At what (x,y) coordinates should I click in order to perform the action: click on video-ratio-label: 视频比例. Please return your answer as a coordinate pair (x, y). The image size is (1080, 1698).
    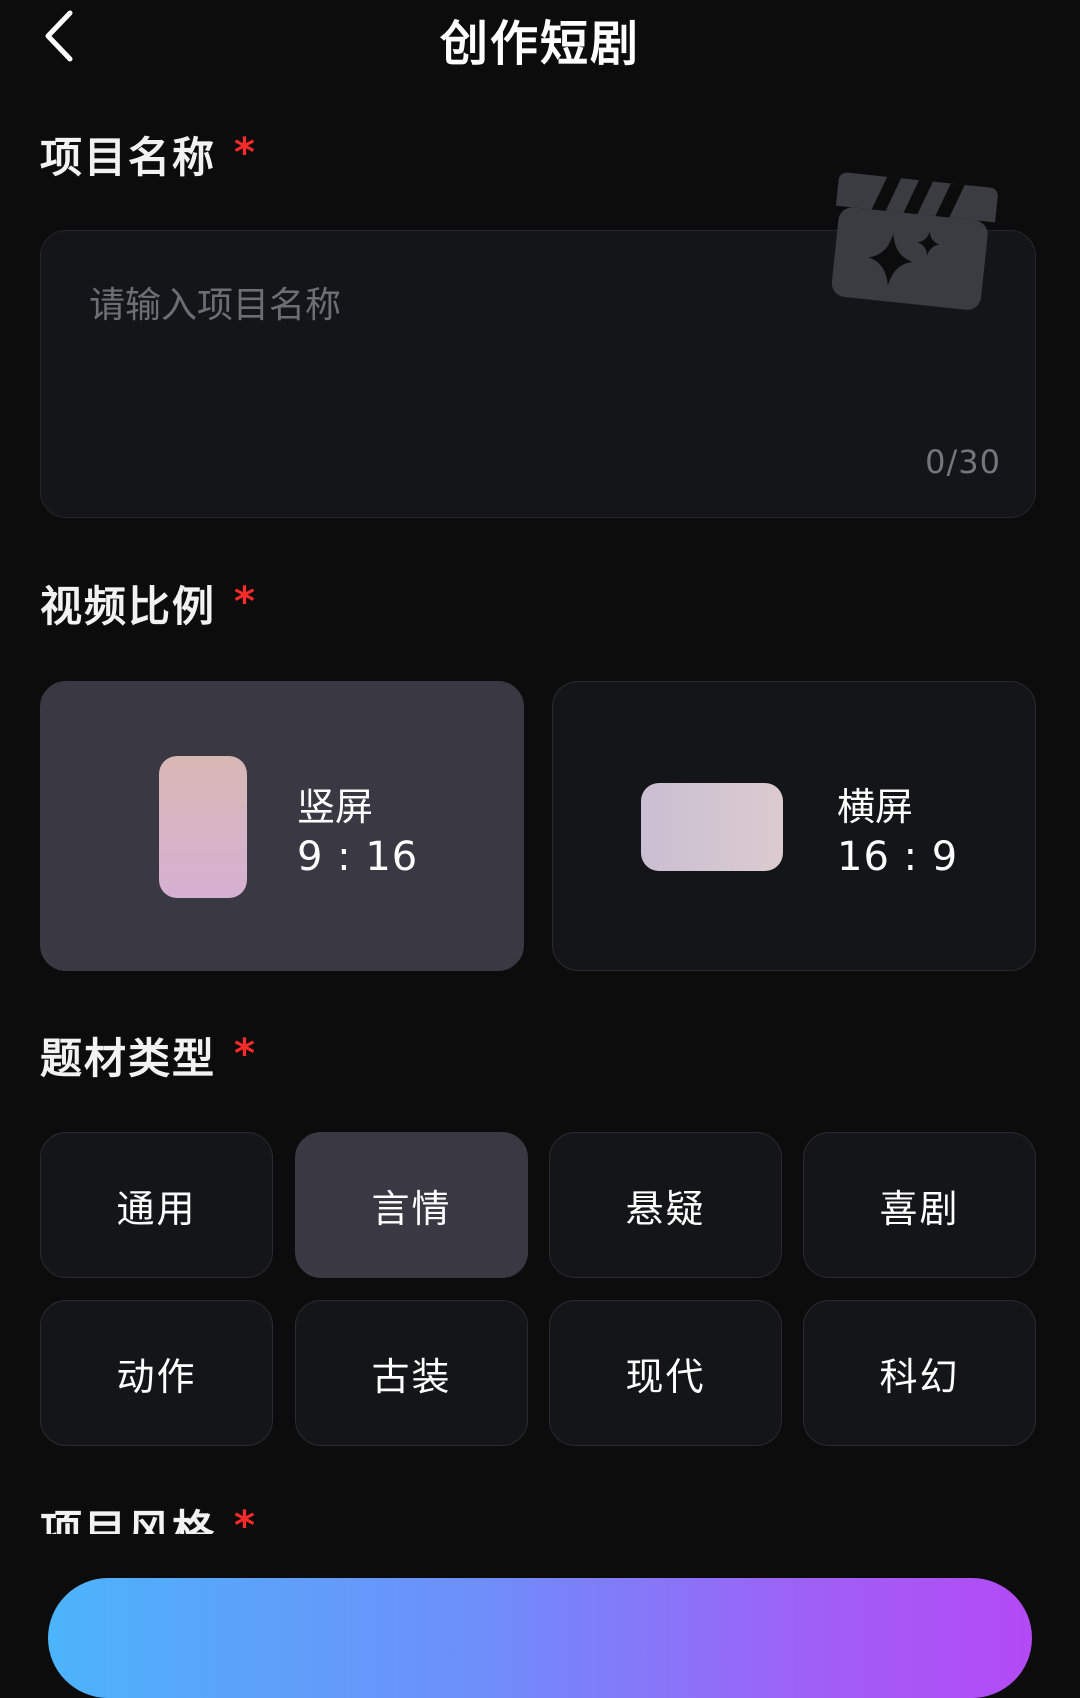
    Looking at the image, I should click on (128, 606).